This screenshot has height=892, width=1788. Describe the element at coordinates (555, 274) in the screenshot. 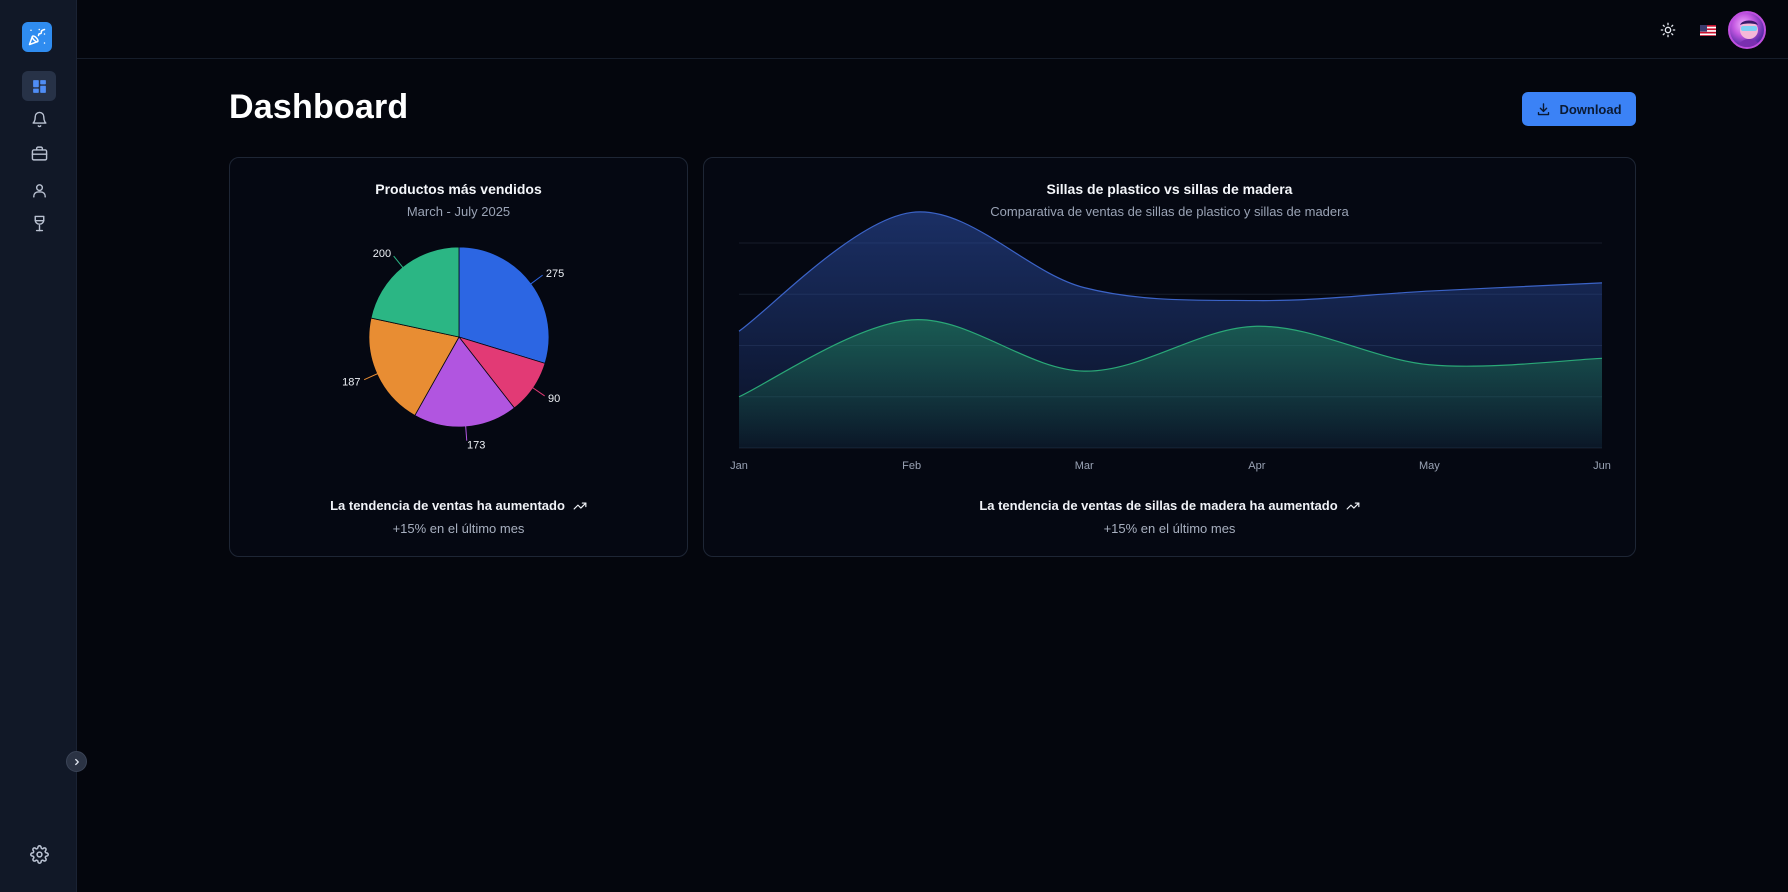

I see `pie-value-label: 275` at that location.